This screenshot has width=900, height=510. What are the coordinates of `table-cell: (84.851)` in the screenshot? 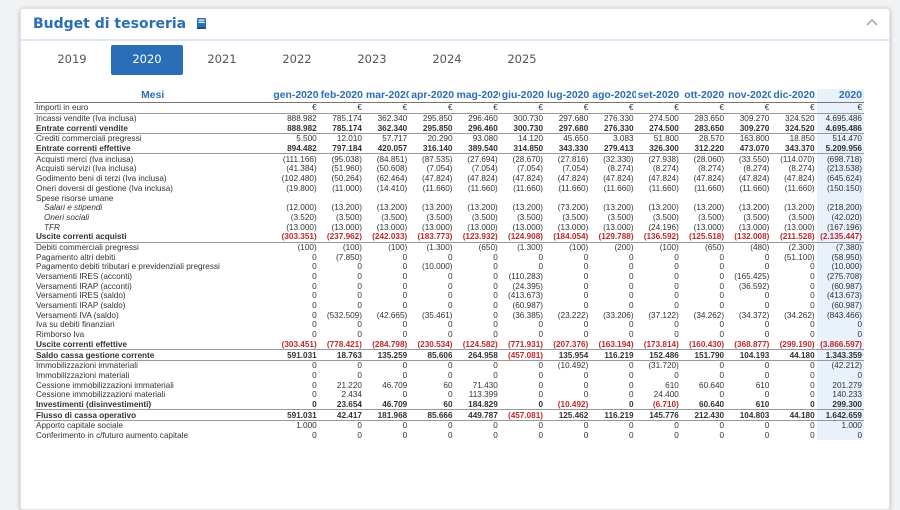 It's located at (392, 159).